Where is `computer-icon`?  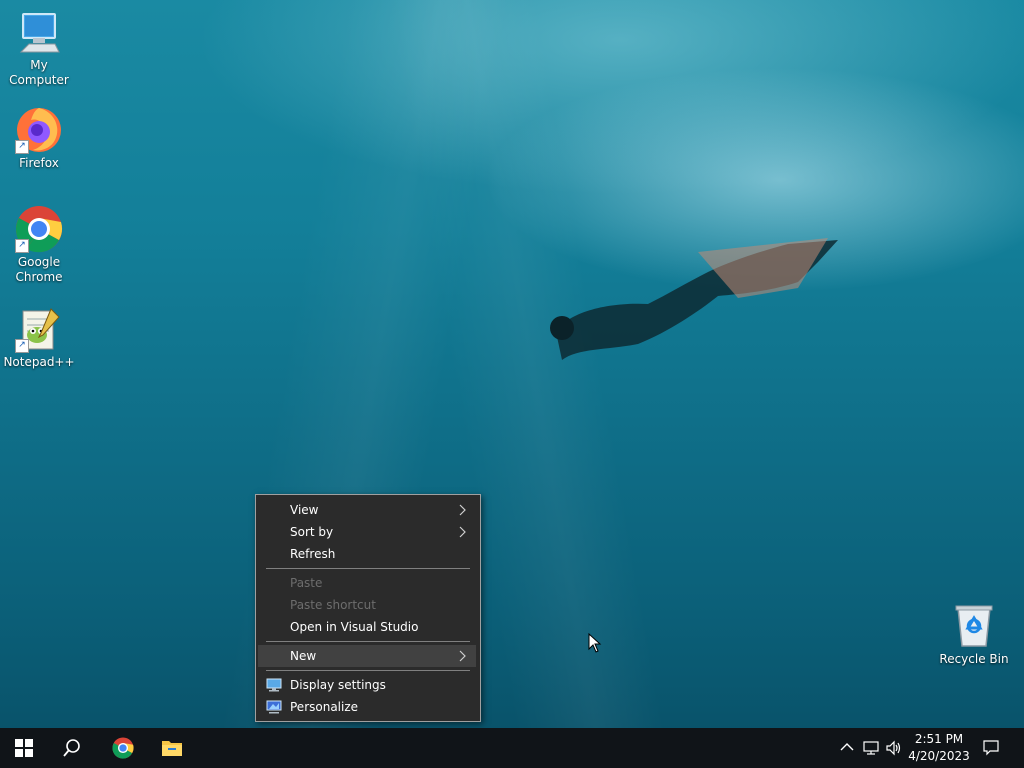 computer-icon is located at coordinates (39, 32).